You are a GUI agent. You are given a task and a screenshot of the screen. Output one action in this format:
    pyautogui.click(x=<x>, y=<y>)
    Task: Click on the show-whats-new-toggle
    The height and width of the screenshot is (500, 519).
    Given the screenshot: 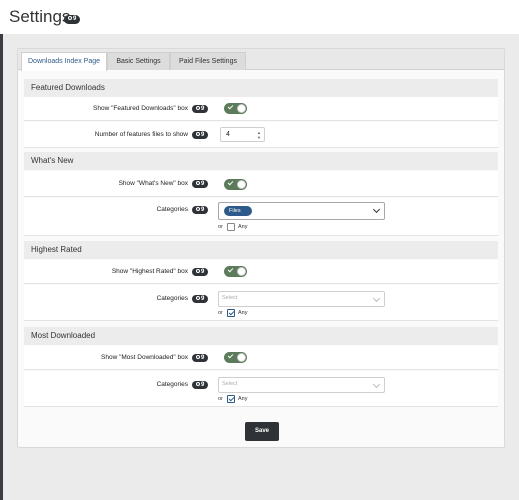 What is the action you would take?
    pyautogui.click(x=235, y=184)
    